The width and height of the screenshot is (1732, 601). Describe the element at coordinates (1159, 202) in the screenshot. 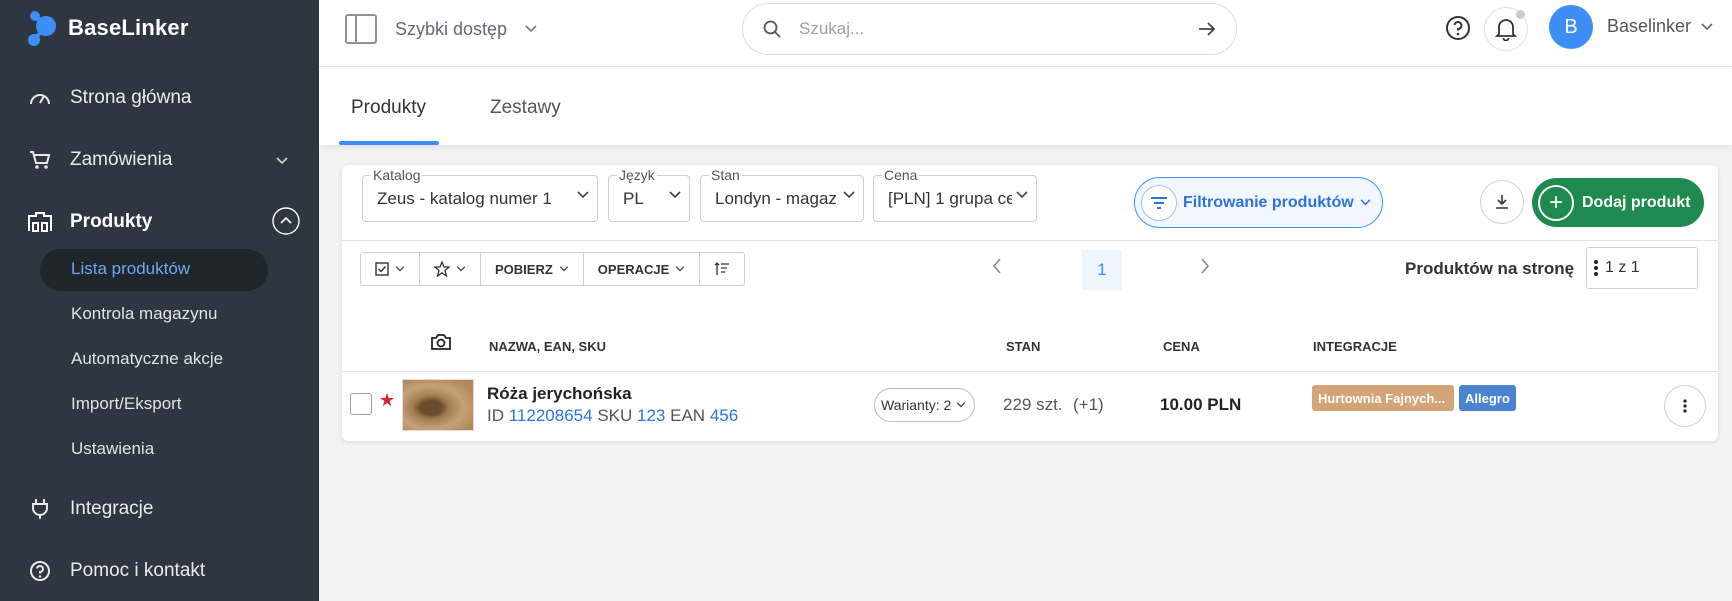

I see `filter-icon` at that location.